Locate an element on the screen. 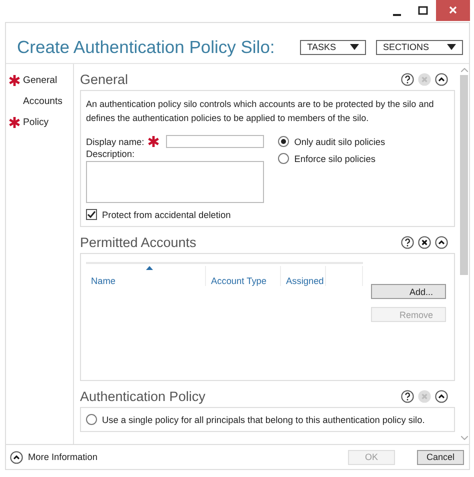 The width and height of the screenshot is (474, 477). column-header: Account Type is located at coordinates (243, 276).